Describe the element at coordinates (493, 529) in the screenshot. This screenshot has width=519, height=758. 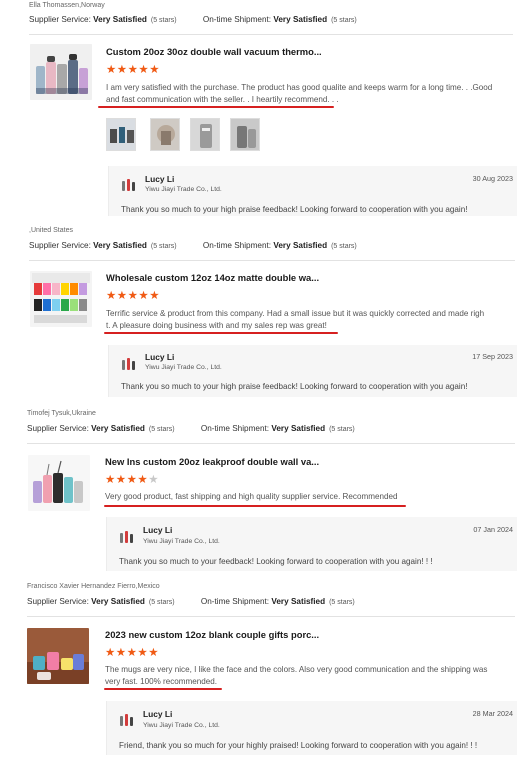
I see `reply-date: 07 Jan 2024` at that location.